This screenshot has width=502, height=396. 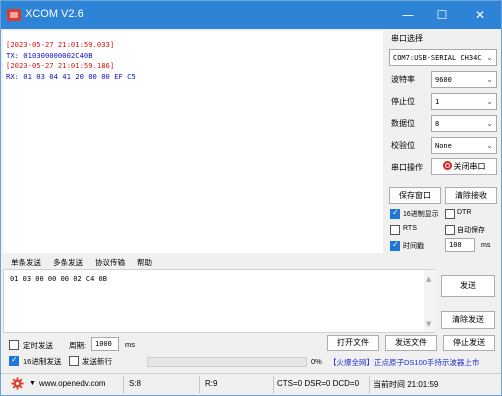 What do you see at coordinates (443, 146) in the screenshot?
I see `parity-value: None` at bounding box center [443, 146].